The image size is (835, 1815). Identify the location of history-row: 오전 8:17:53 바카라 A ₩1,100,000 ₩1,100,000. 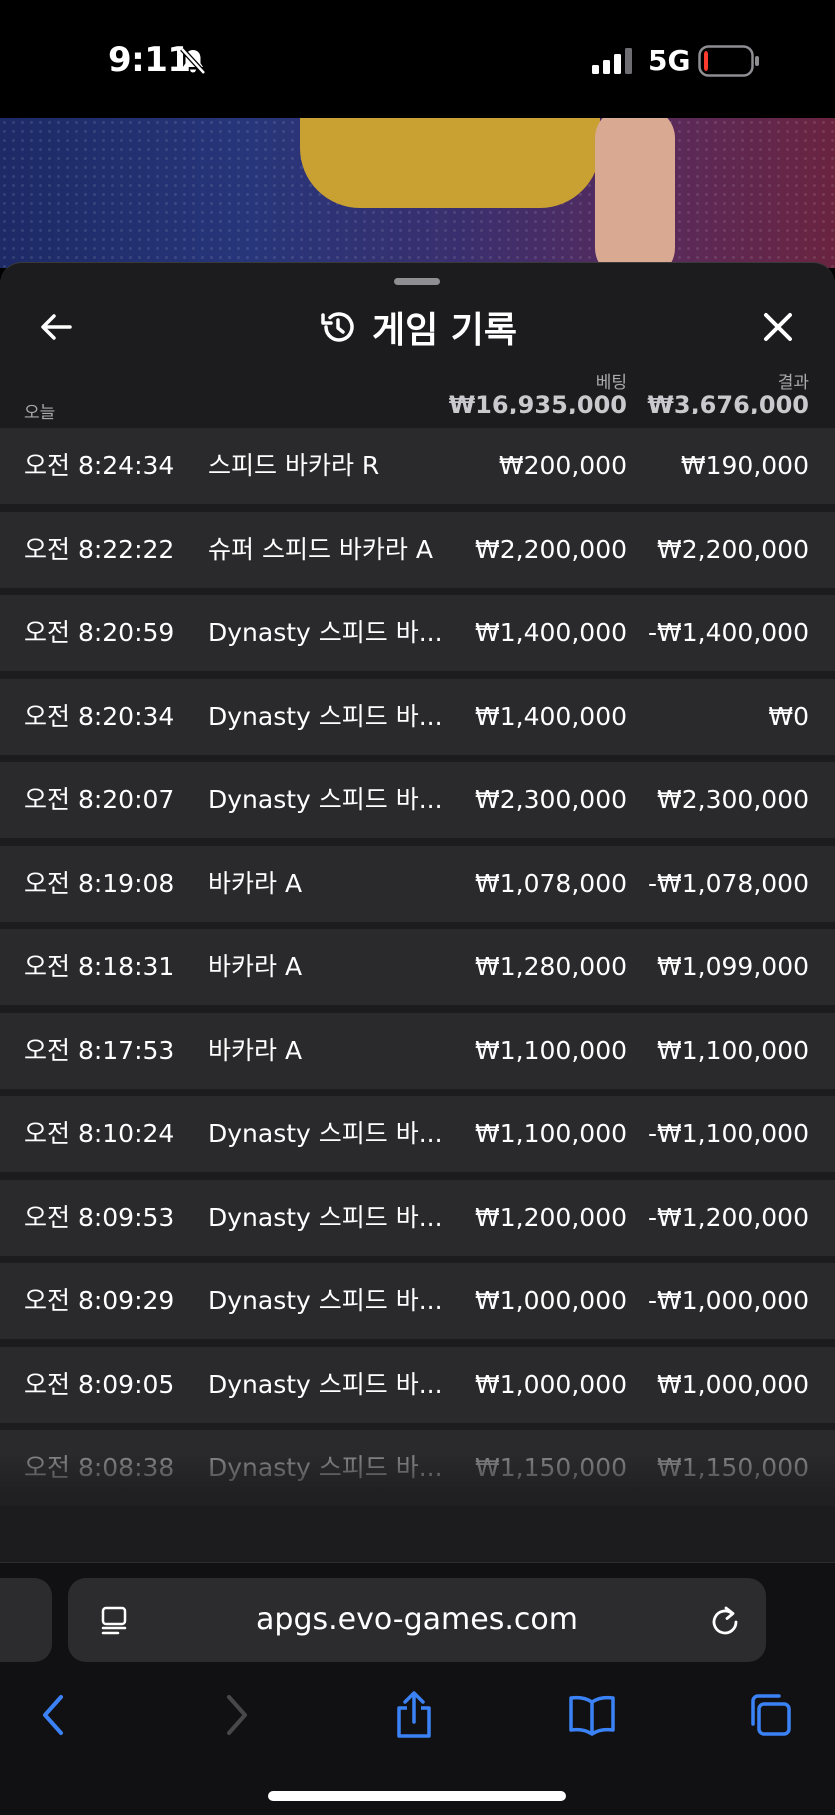
(417, 1051).